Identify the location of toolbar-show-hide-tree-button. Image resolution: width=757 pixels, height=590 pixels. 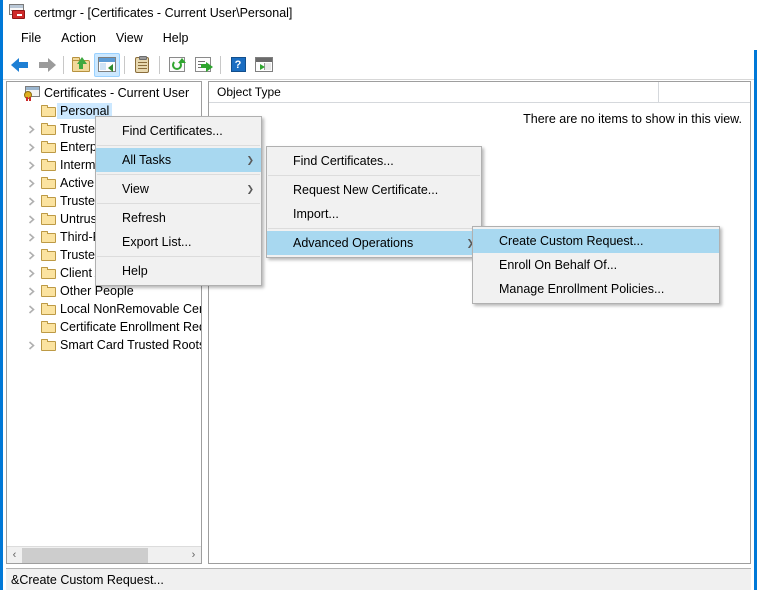
(107, 64).